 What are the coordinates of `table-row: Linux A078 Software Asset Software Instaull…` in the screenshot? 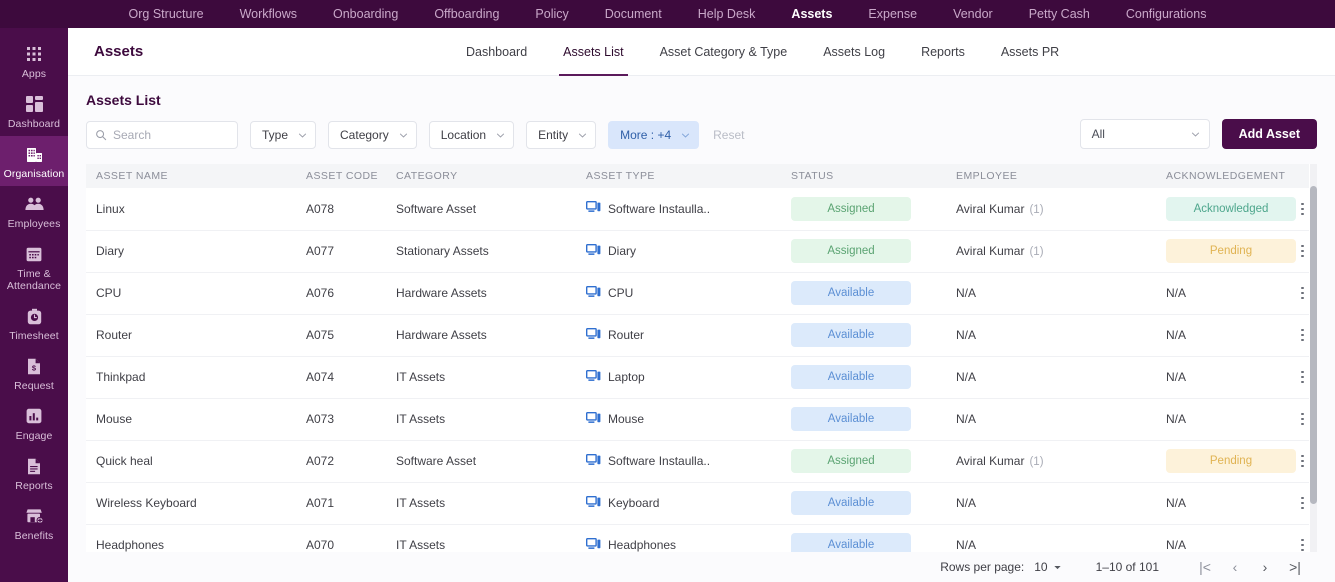 It's located at (697, 209).